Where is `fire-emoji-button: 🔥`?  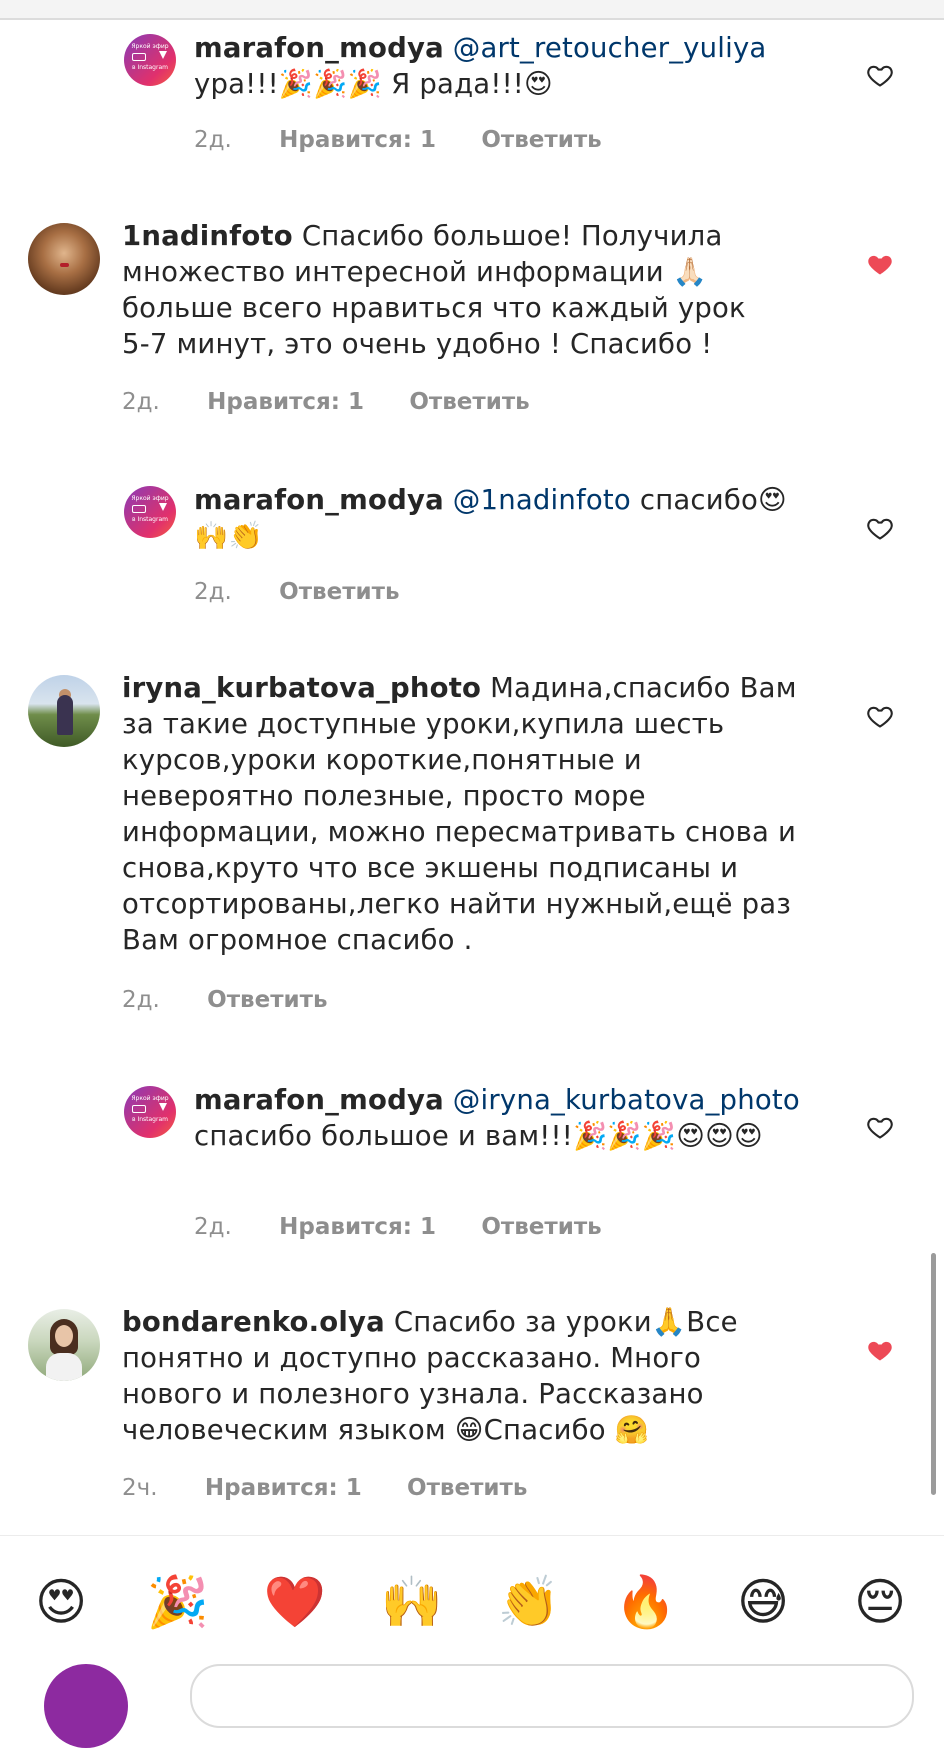 fire-emoji-button: 🔥 is located at coordinates (646, 1602).